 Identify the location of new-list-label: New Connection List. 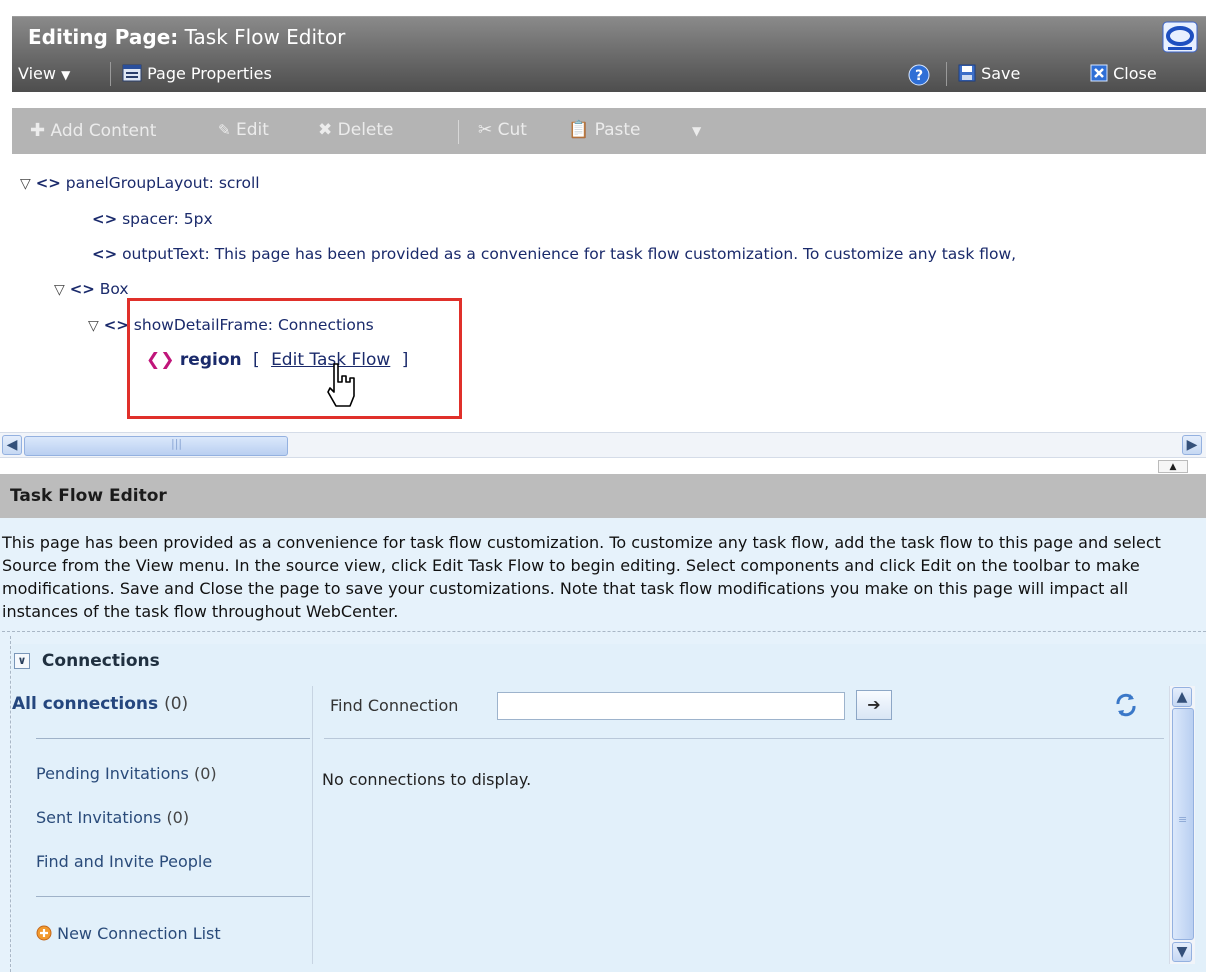
(139, 933).